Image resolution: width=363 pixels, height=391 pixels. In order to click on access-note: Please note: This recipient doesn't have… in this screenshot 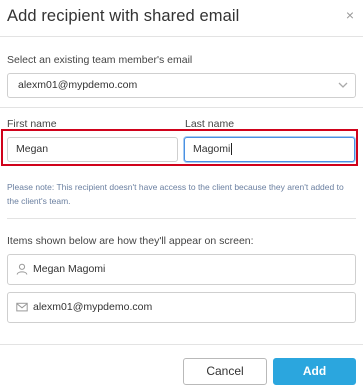, I will do `click(175, 194)`.